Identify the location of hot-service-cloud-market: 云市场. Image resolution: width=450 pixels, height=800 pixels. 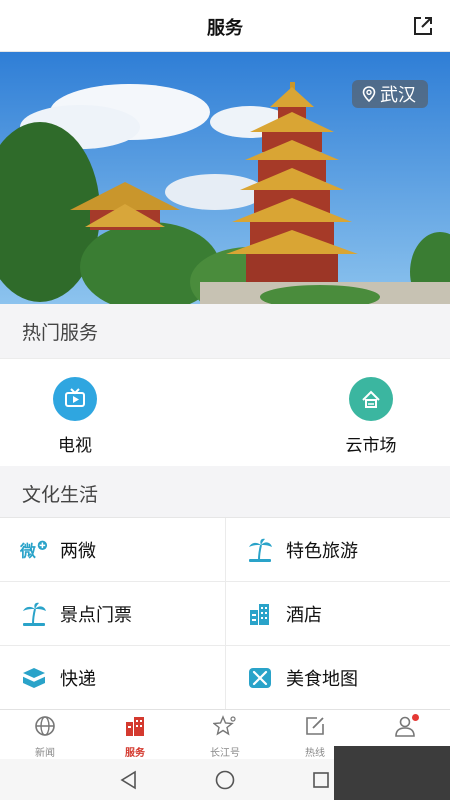
(371, 416).